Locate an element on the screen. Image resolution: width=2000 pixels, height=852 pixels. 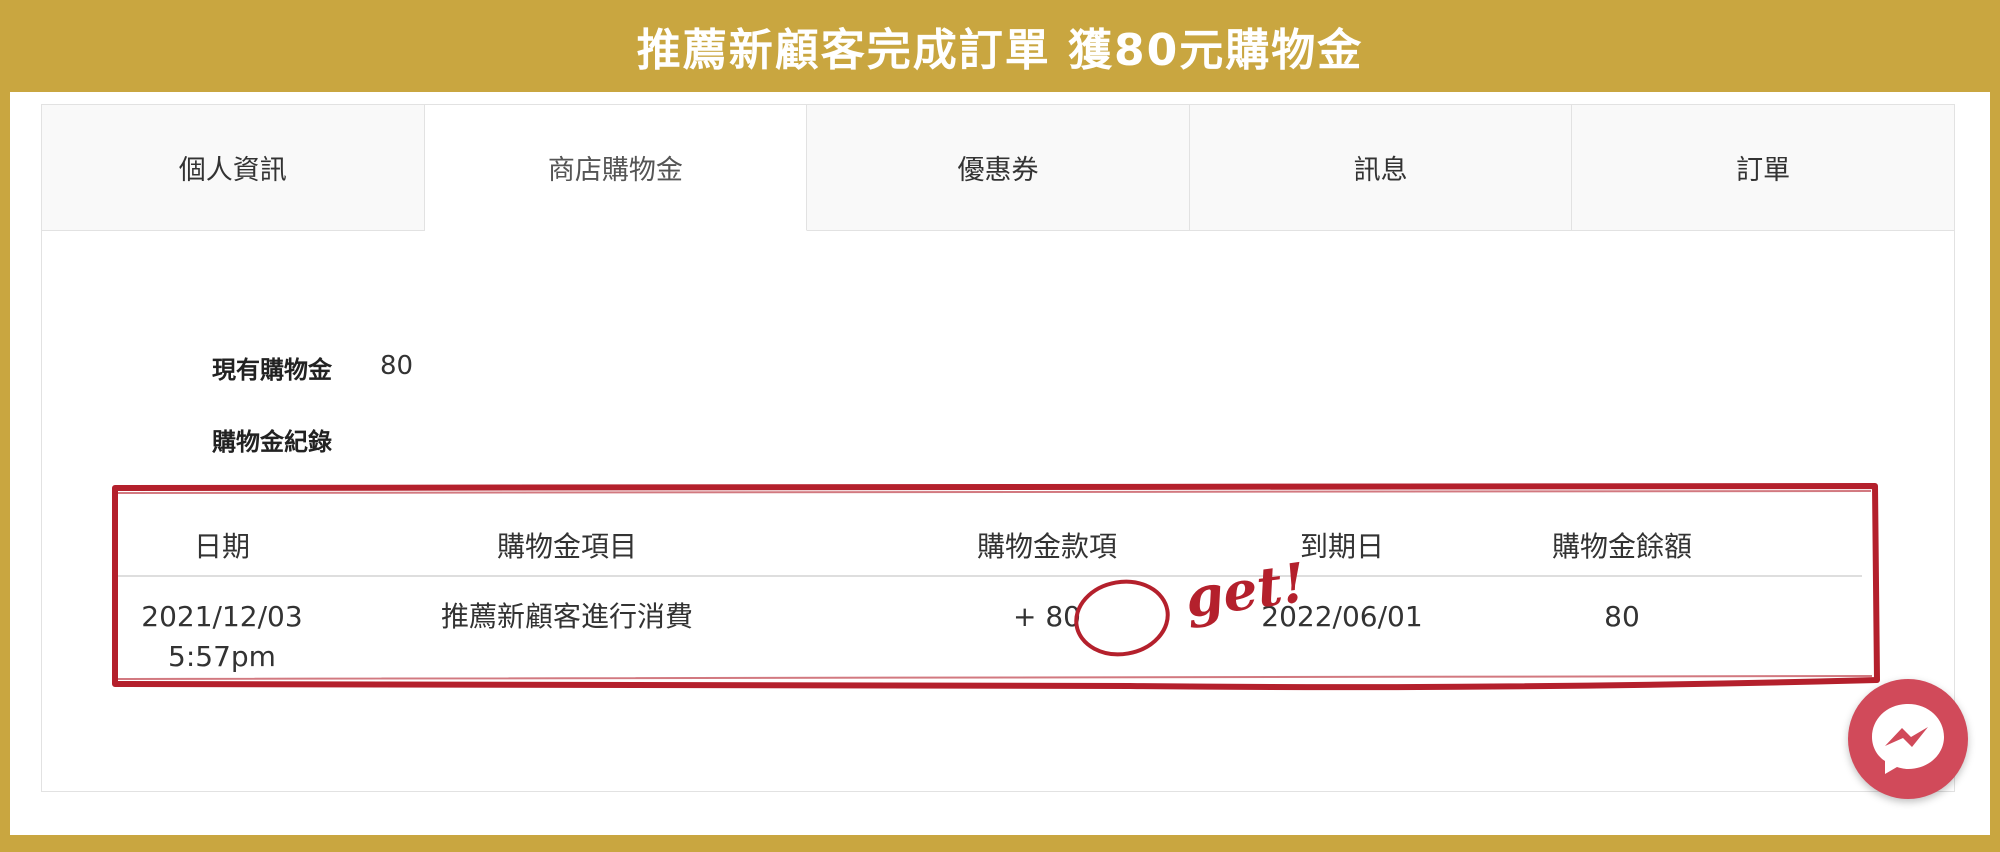
row-amount: + 80 is located at coordinates (1047, 616).